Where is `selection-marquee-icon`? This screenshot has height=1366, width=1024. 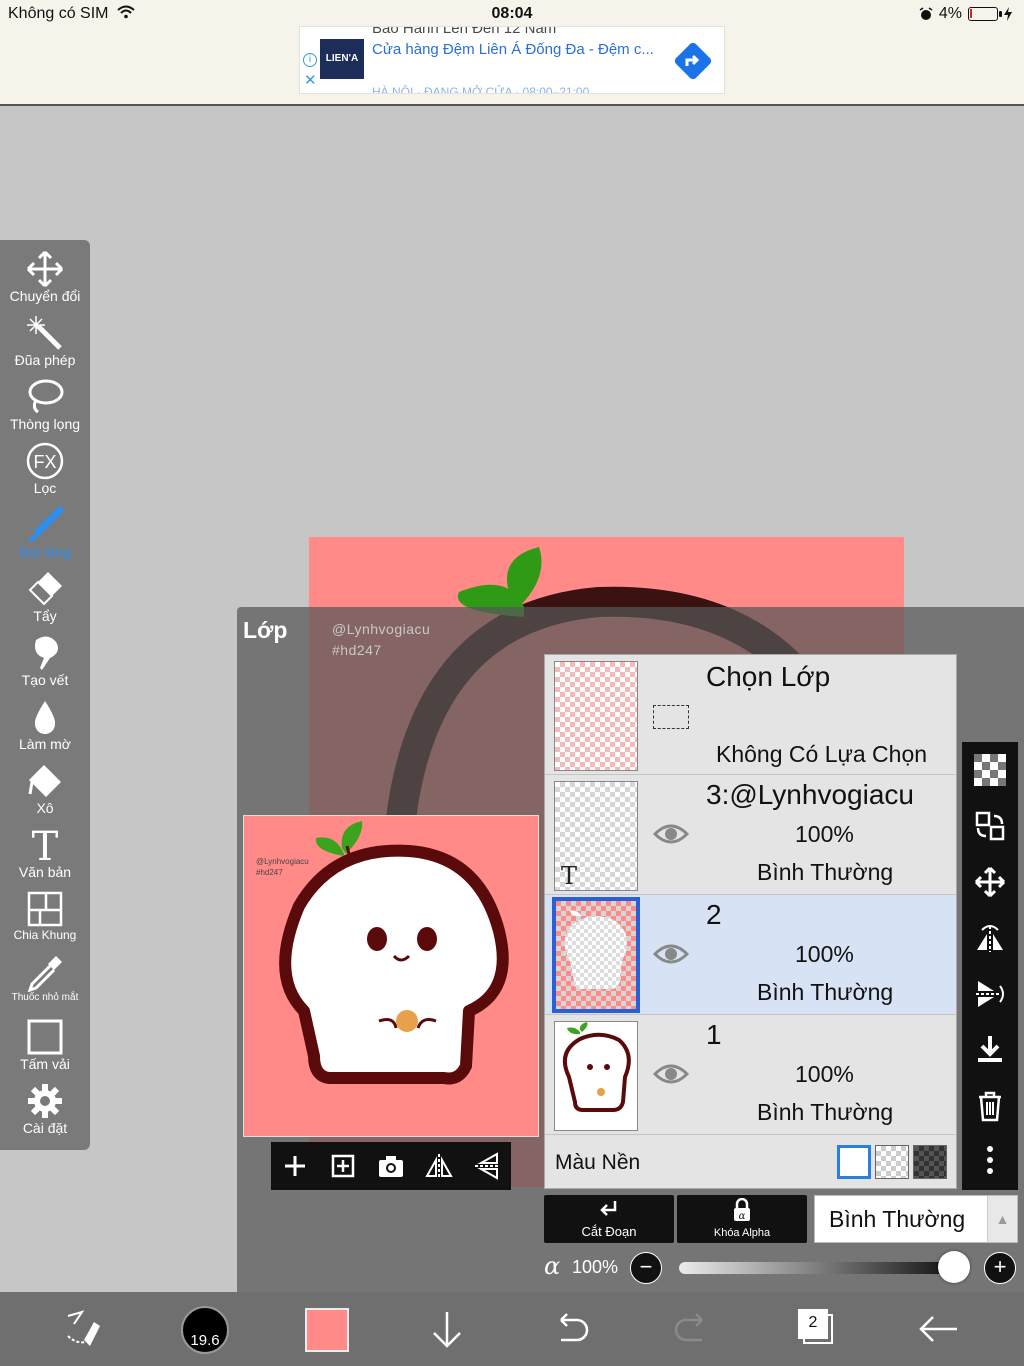 selection-marquee-icon is located at coordinates (671, 717).